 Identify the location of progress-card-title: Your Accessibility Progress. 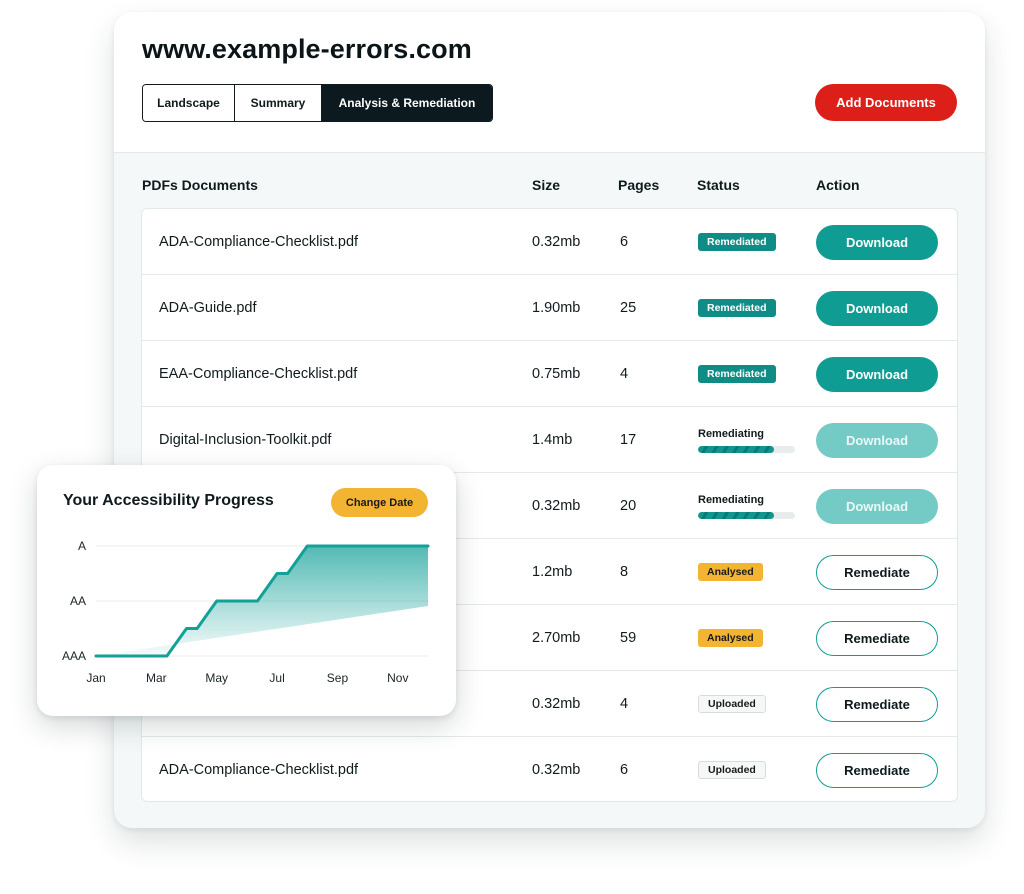
(168, 500).